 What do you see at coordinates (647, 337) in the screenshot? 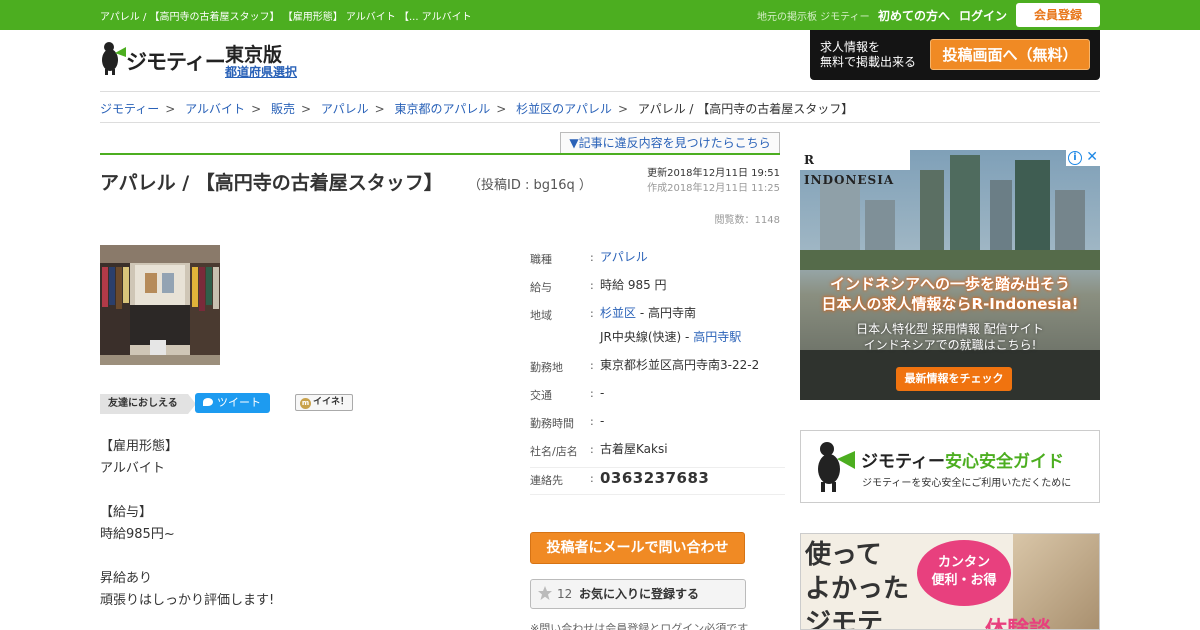
I see `area-line: JR中央線(快速) -` at bounding box center [647, 337].